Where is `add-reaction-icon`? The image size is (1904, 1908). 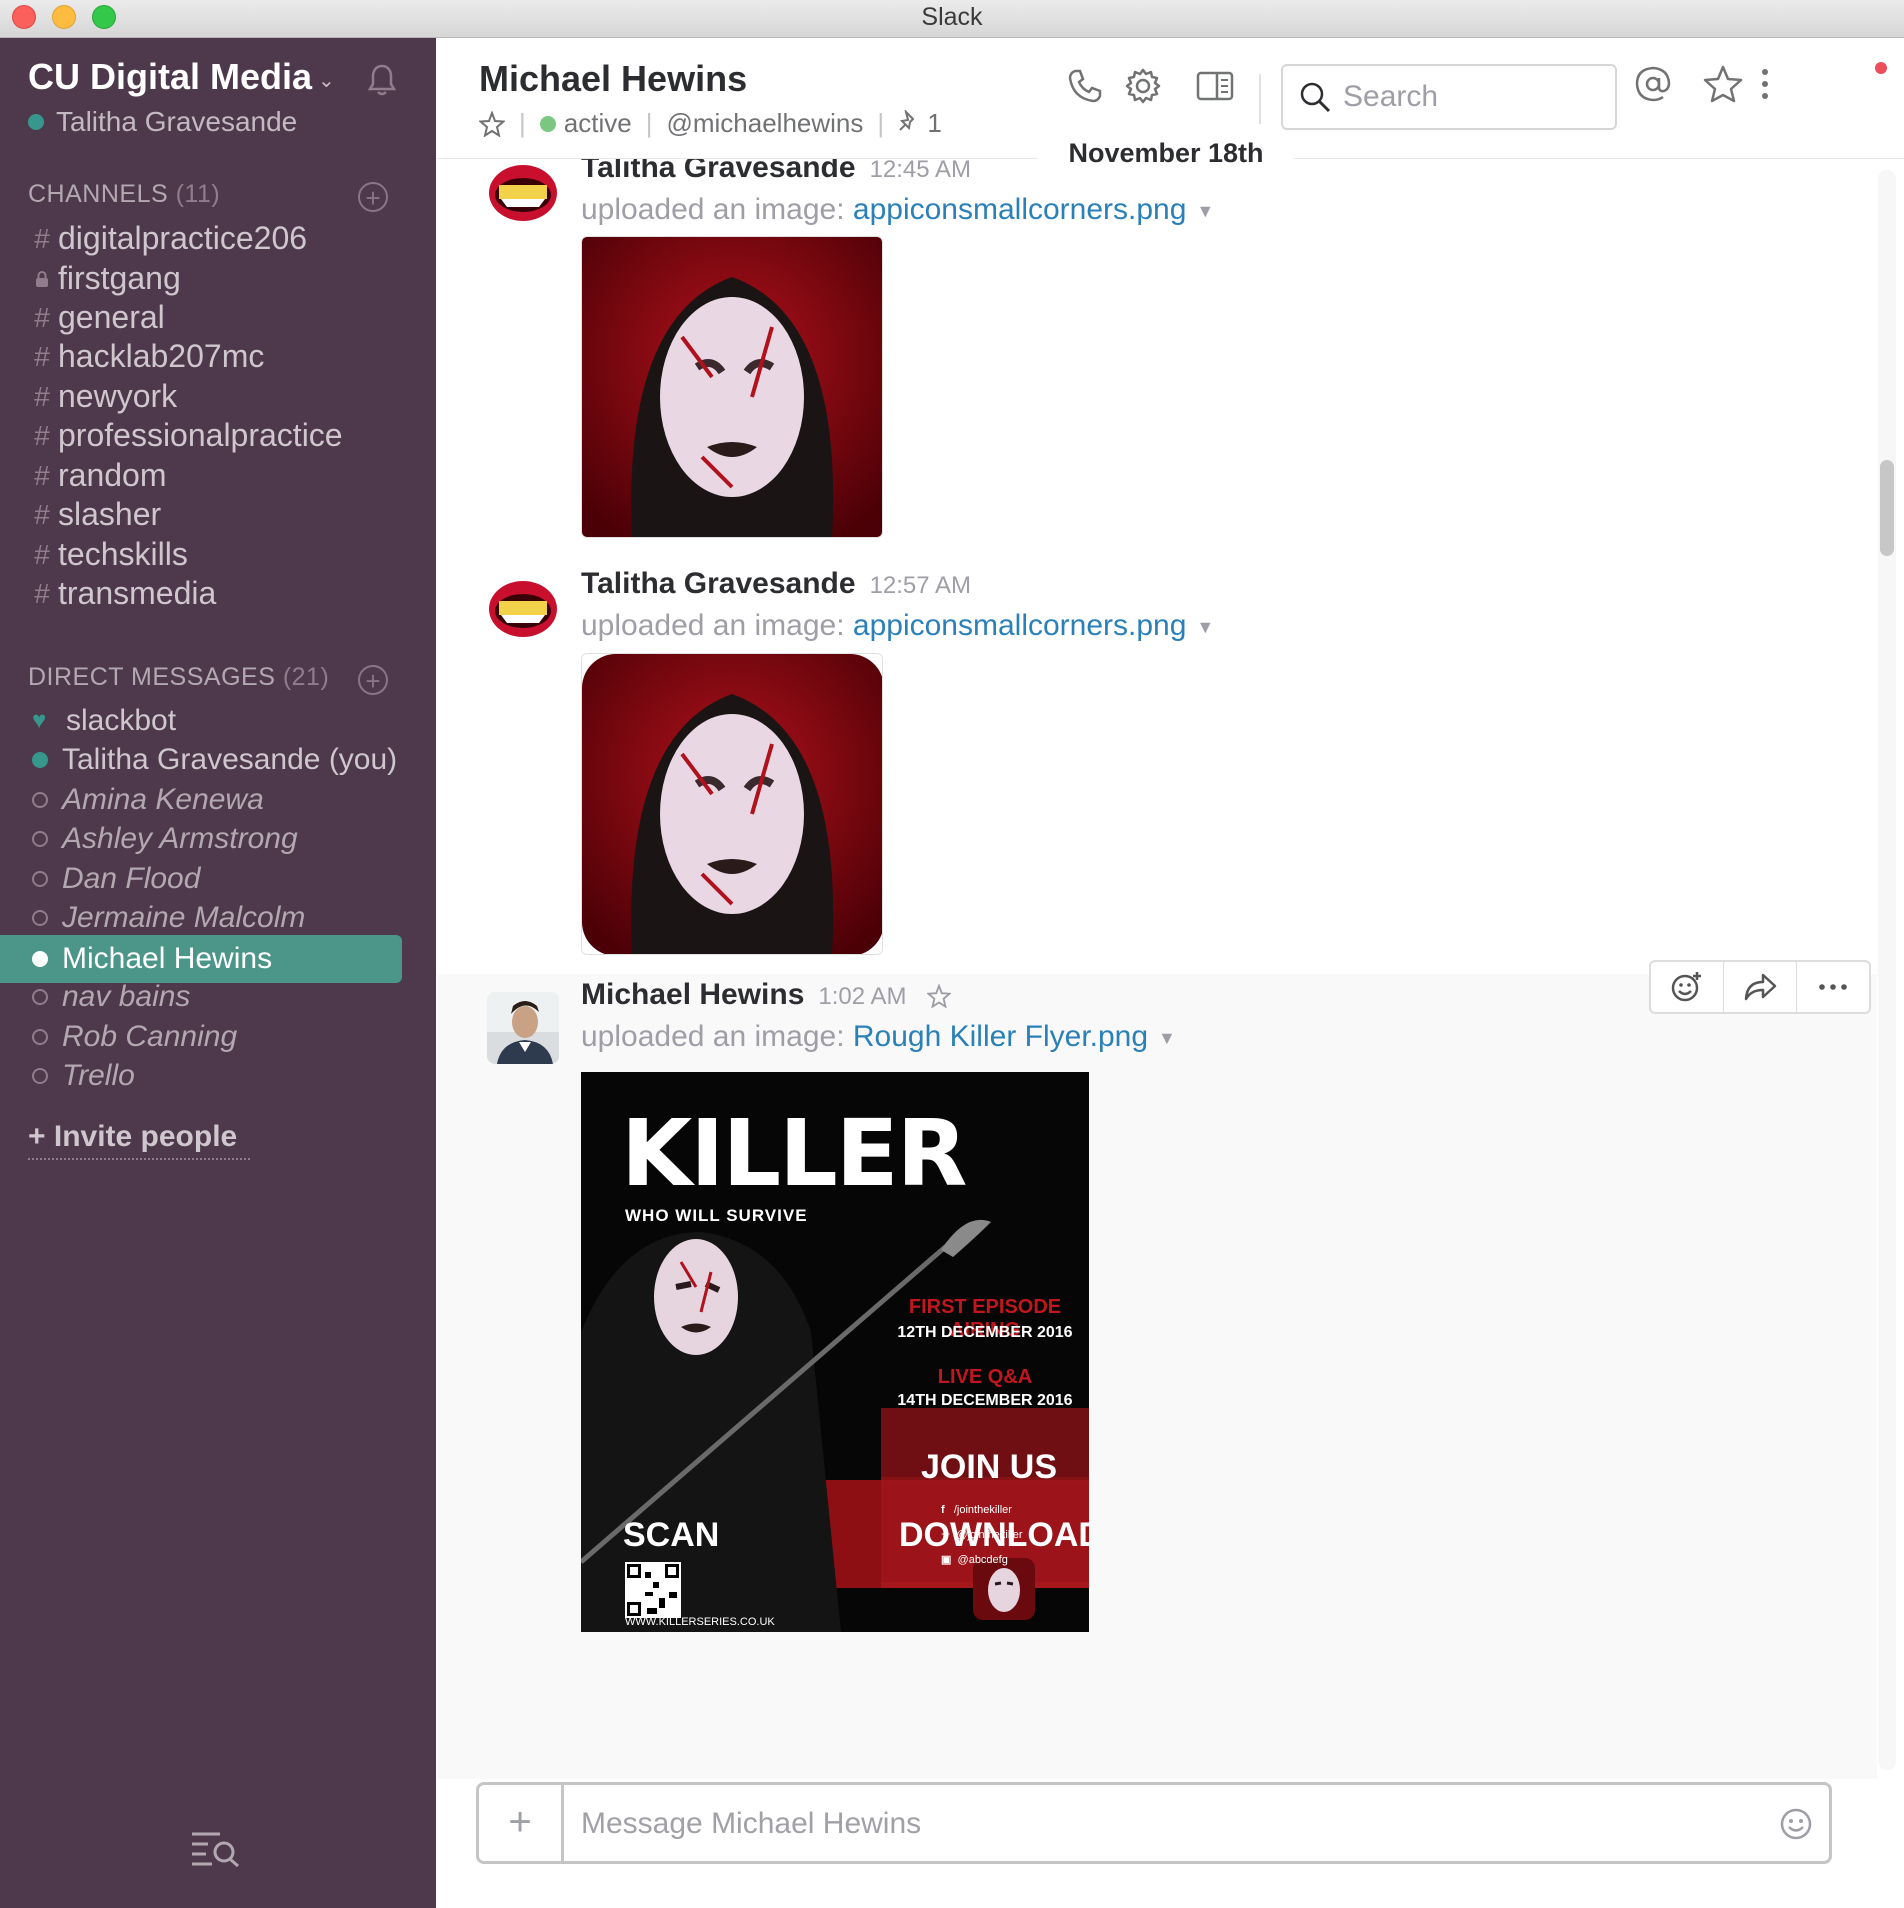
add-reaction-icon is located at coordinates (1686, 987).